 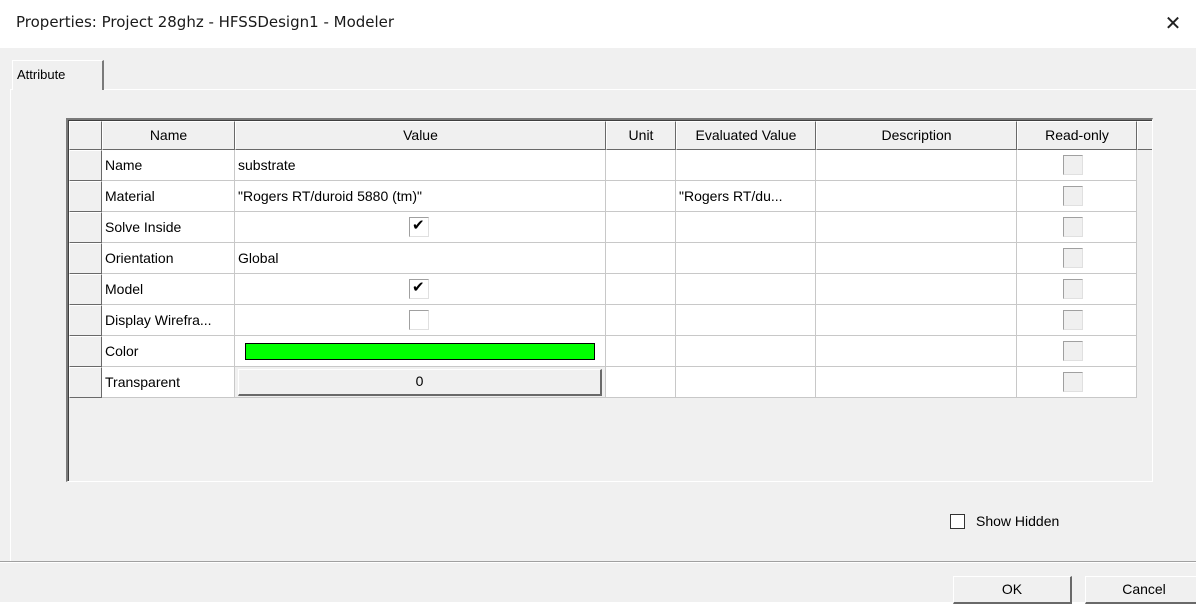 I want to click on column-header-filler, so click(x=1144, y=135).